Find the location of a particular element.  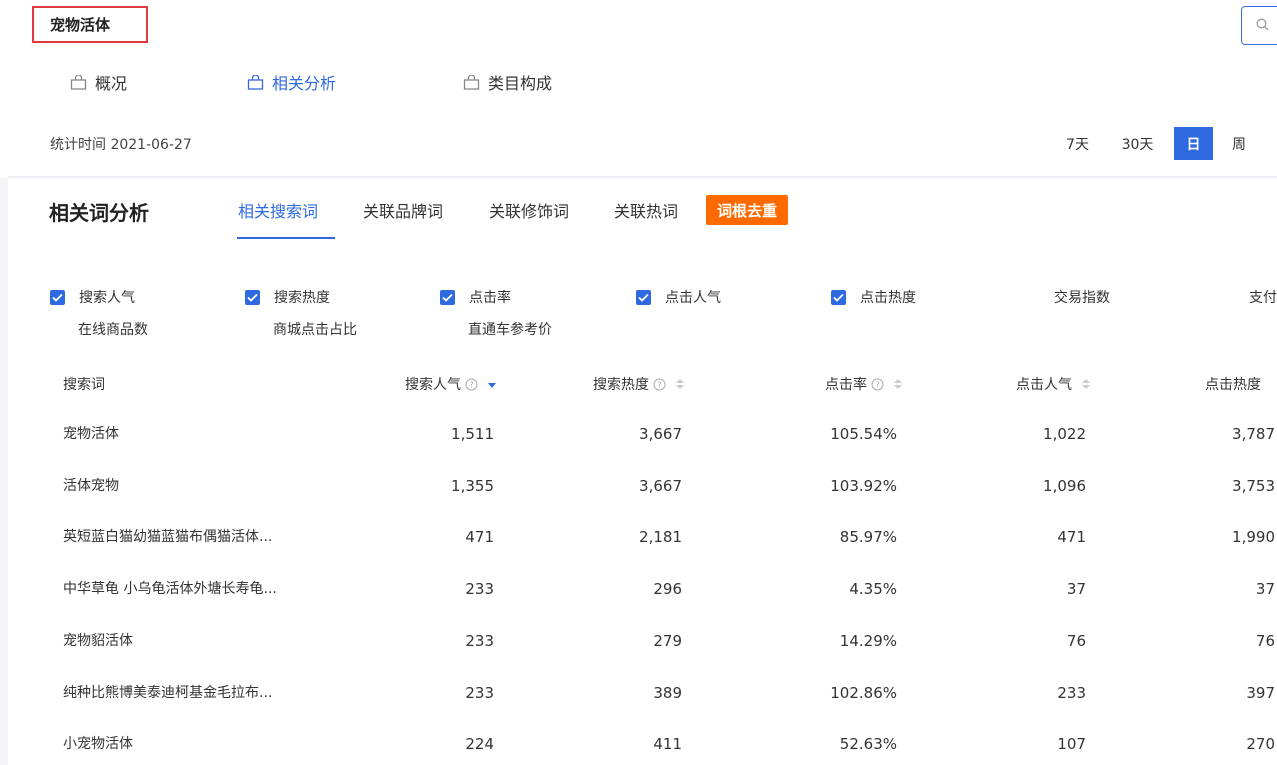

metric-label: 点击热度 is located at coordinates (888, 298).